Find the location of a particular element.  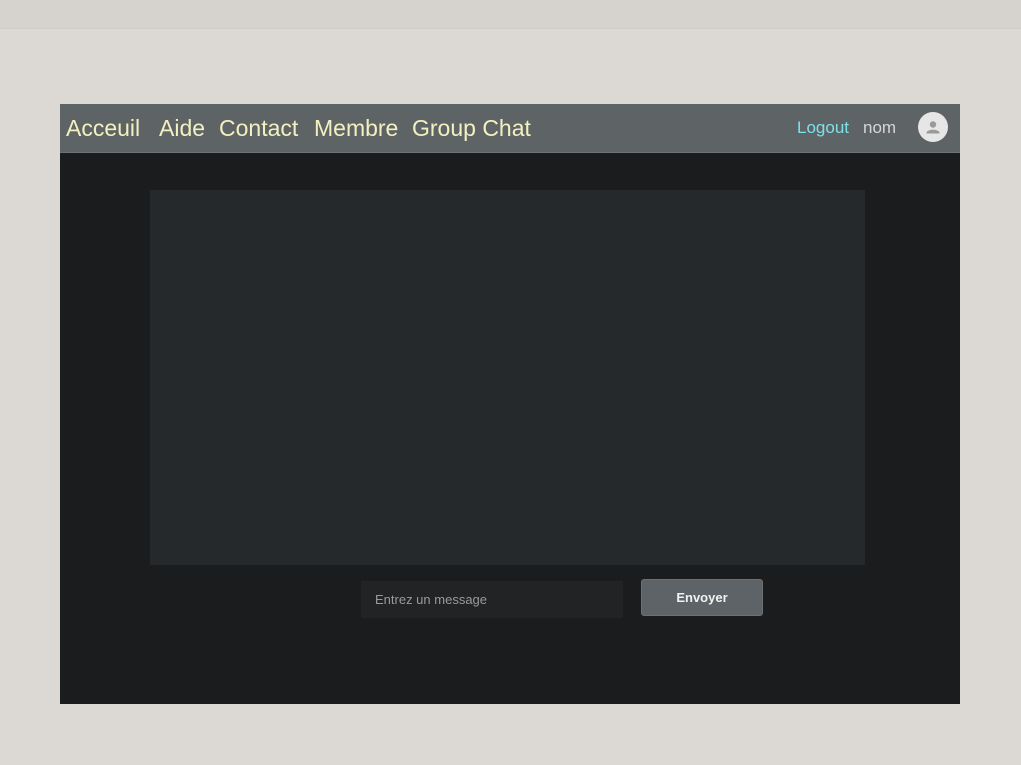

nav-link-aide: Aide is located at coordinates (182, 128).